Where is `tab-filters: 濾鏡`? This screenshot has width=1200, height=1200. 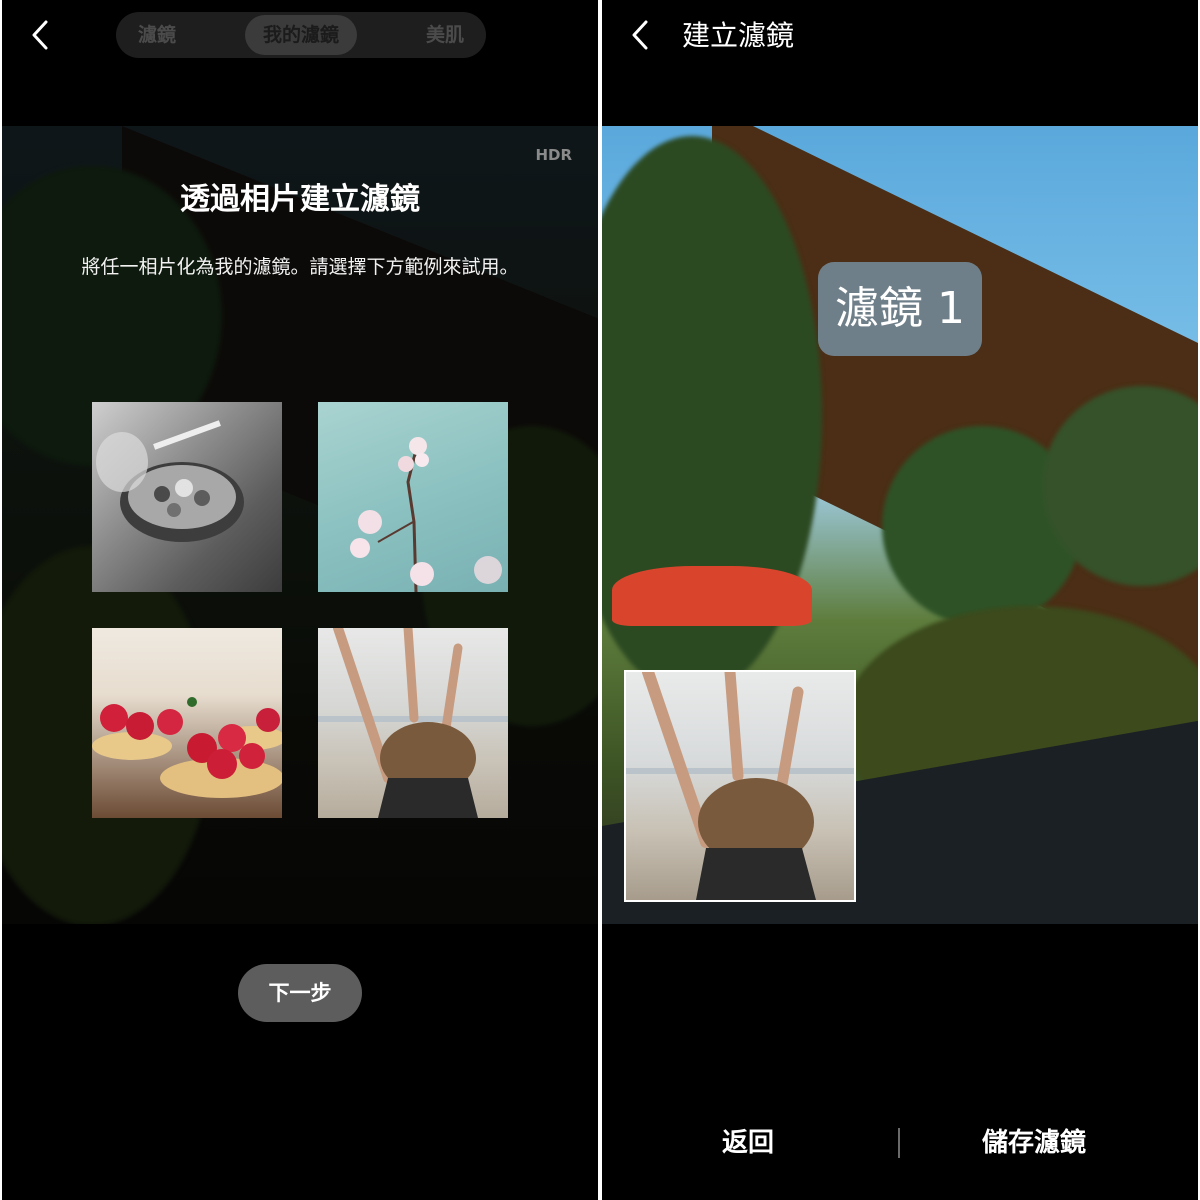
tab-filters: 濾鏡 is located at coordinates (157, 35).